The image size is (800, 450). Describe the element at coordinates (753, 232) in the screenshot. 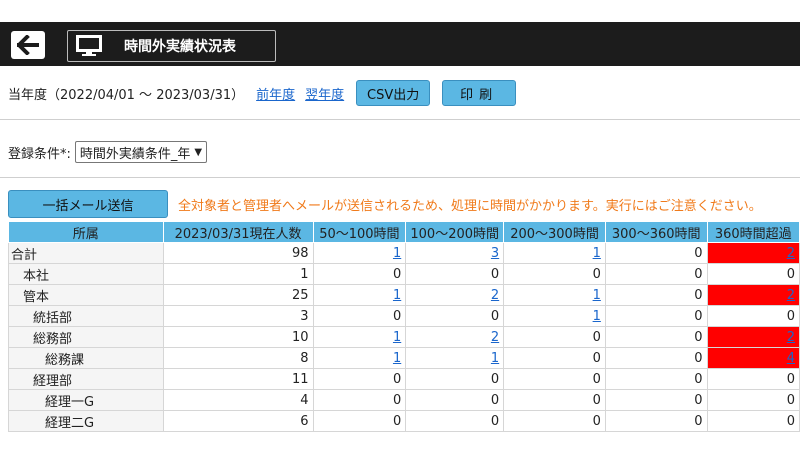

I see `column-header: 360時間超過` at that location.